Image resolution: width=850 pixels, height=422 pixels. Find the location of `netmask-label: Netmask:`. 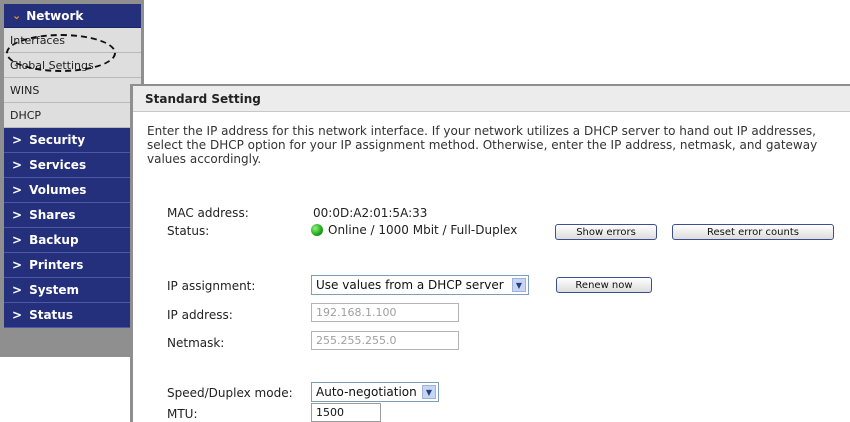

netmask-label: Netmask: is located at coordinates (196, 343).